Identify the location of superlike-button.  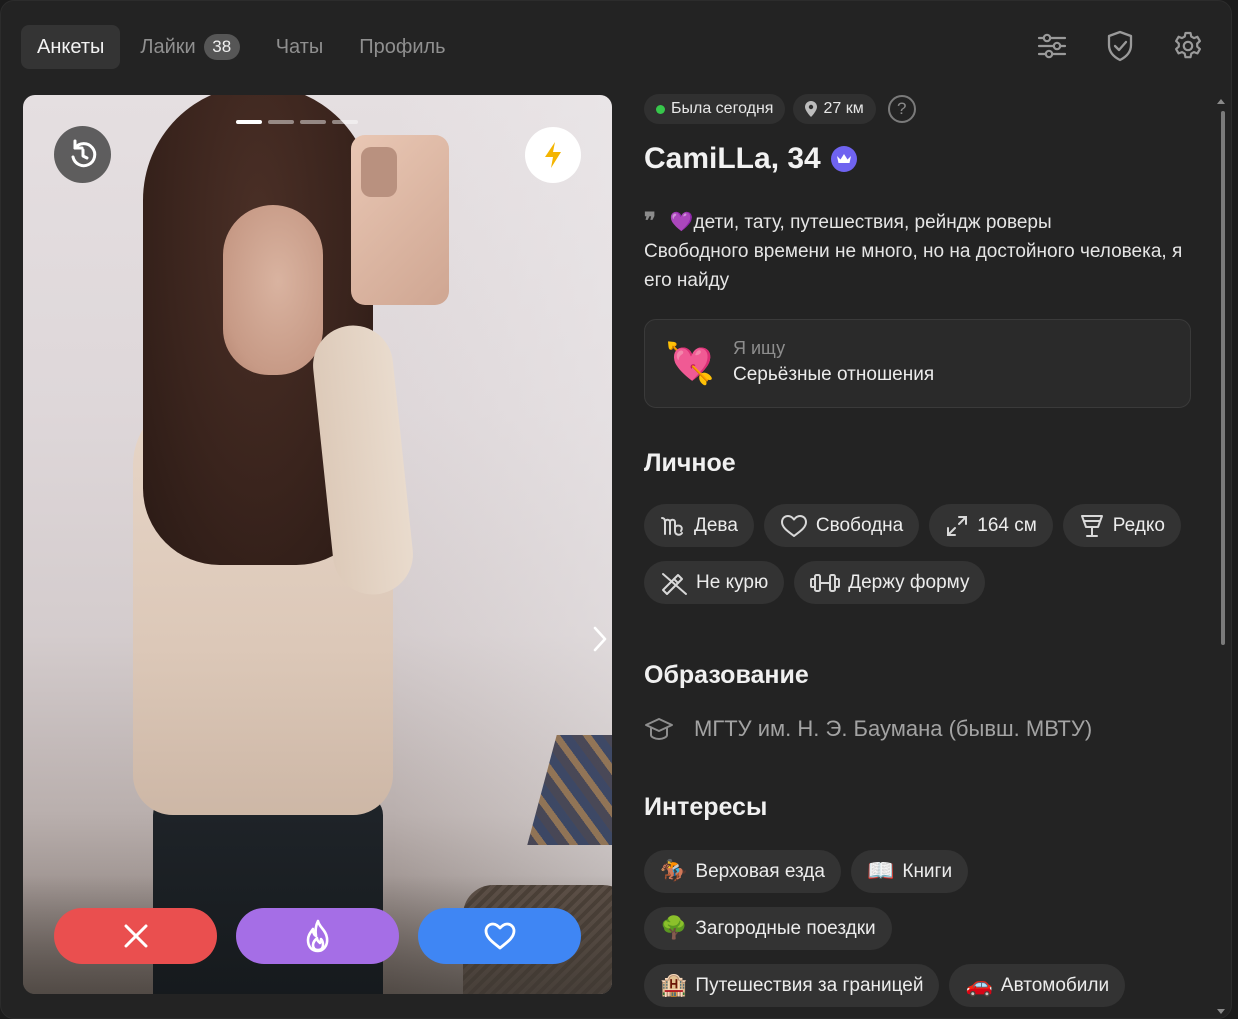
(317, 936).